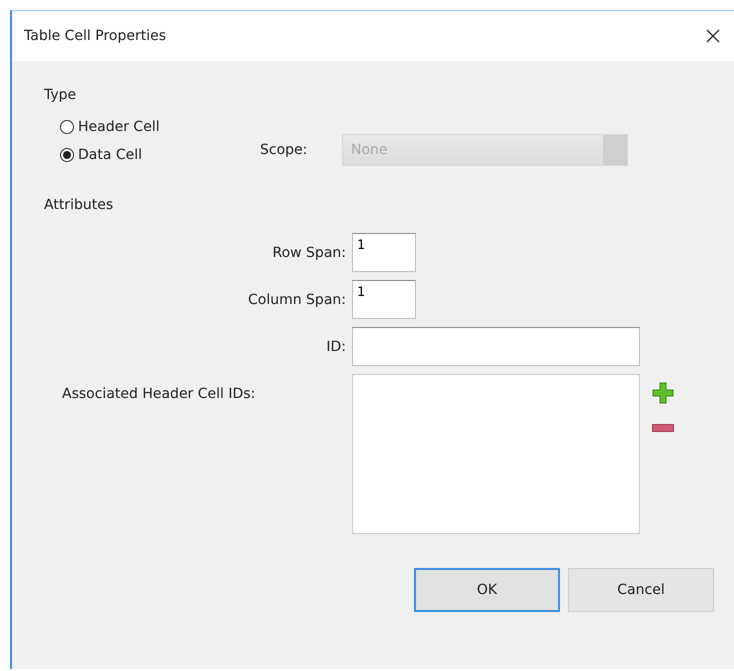 The height and width of the screenshot is (671, 734). What do you see at coordinates (487, 590) in the screenshot?
I see `ok-button: OK` at bounding box center [487, 590].